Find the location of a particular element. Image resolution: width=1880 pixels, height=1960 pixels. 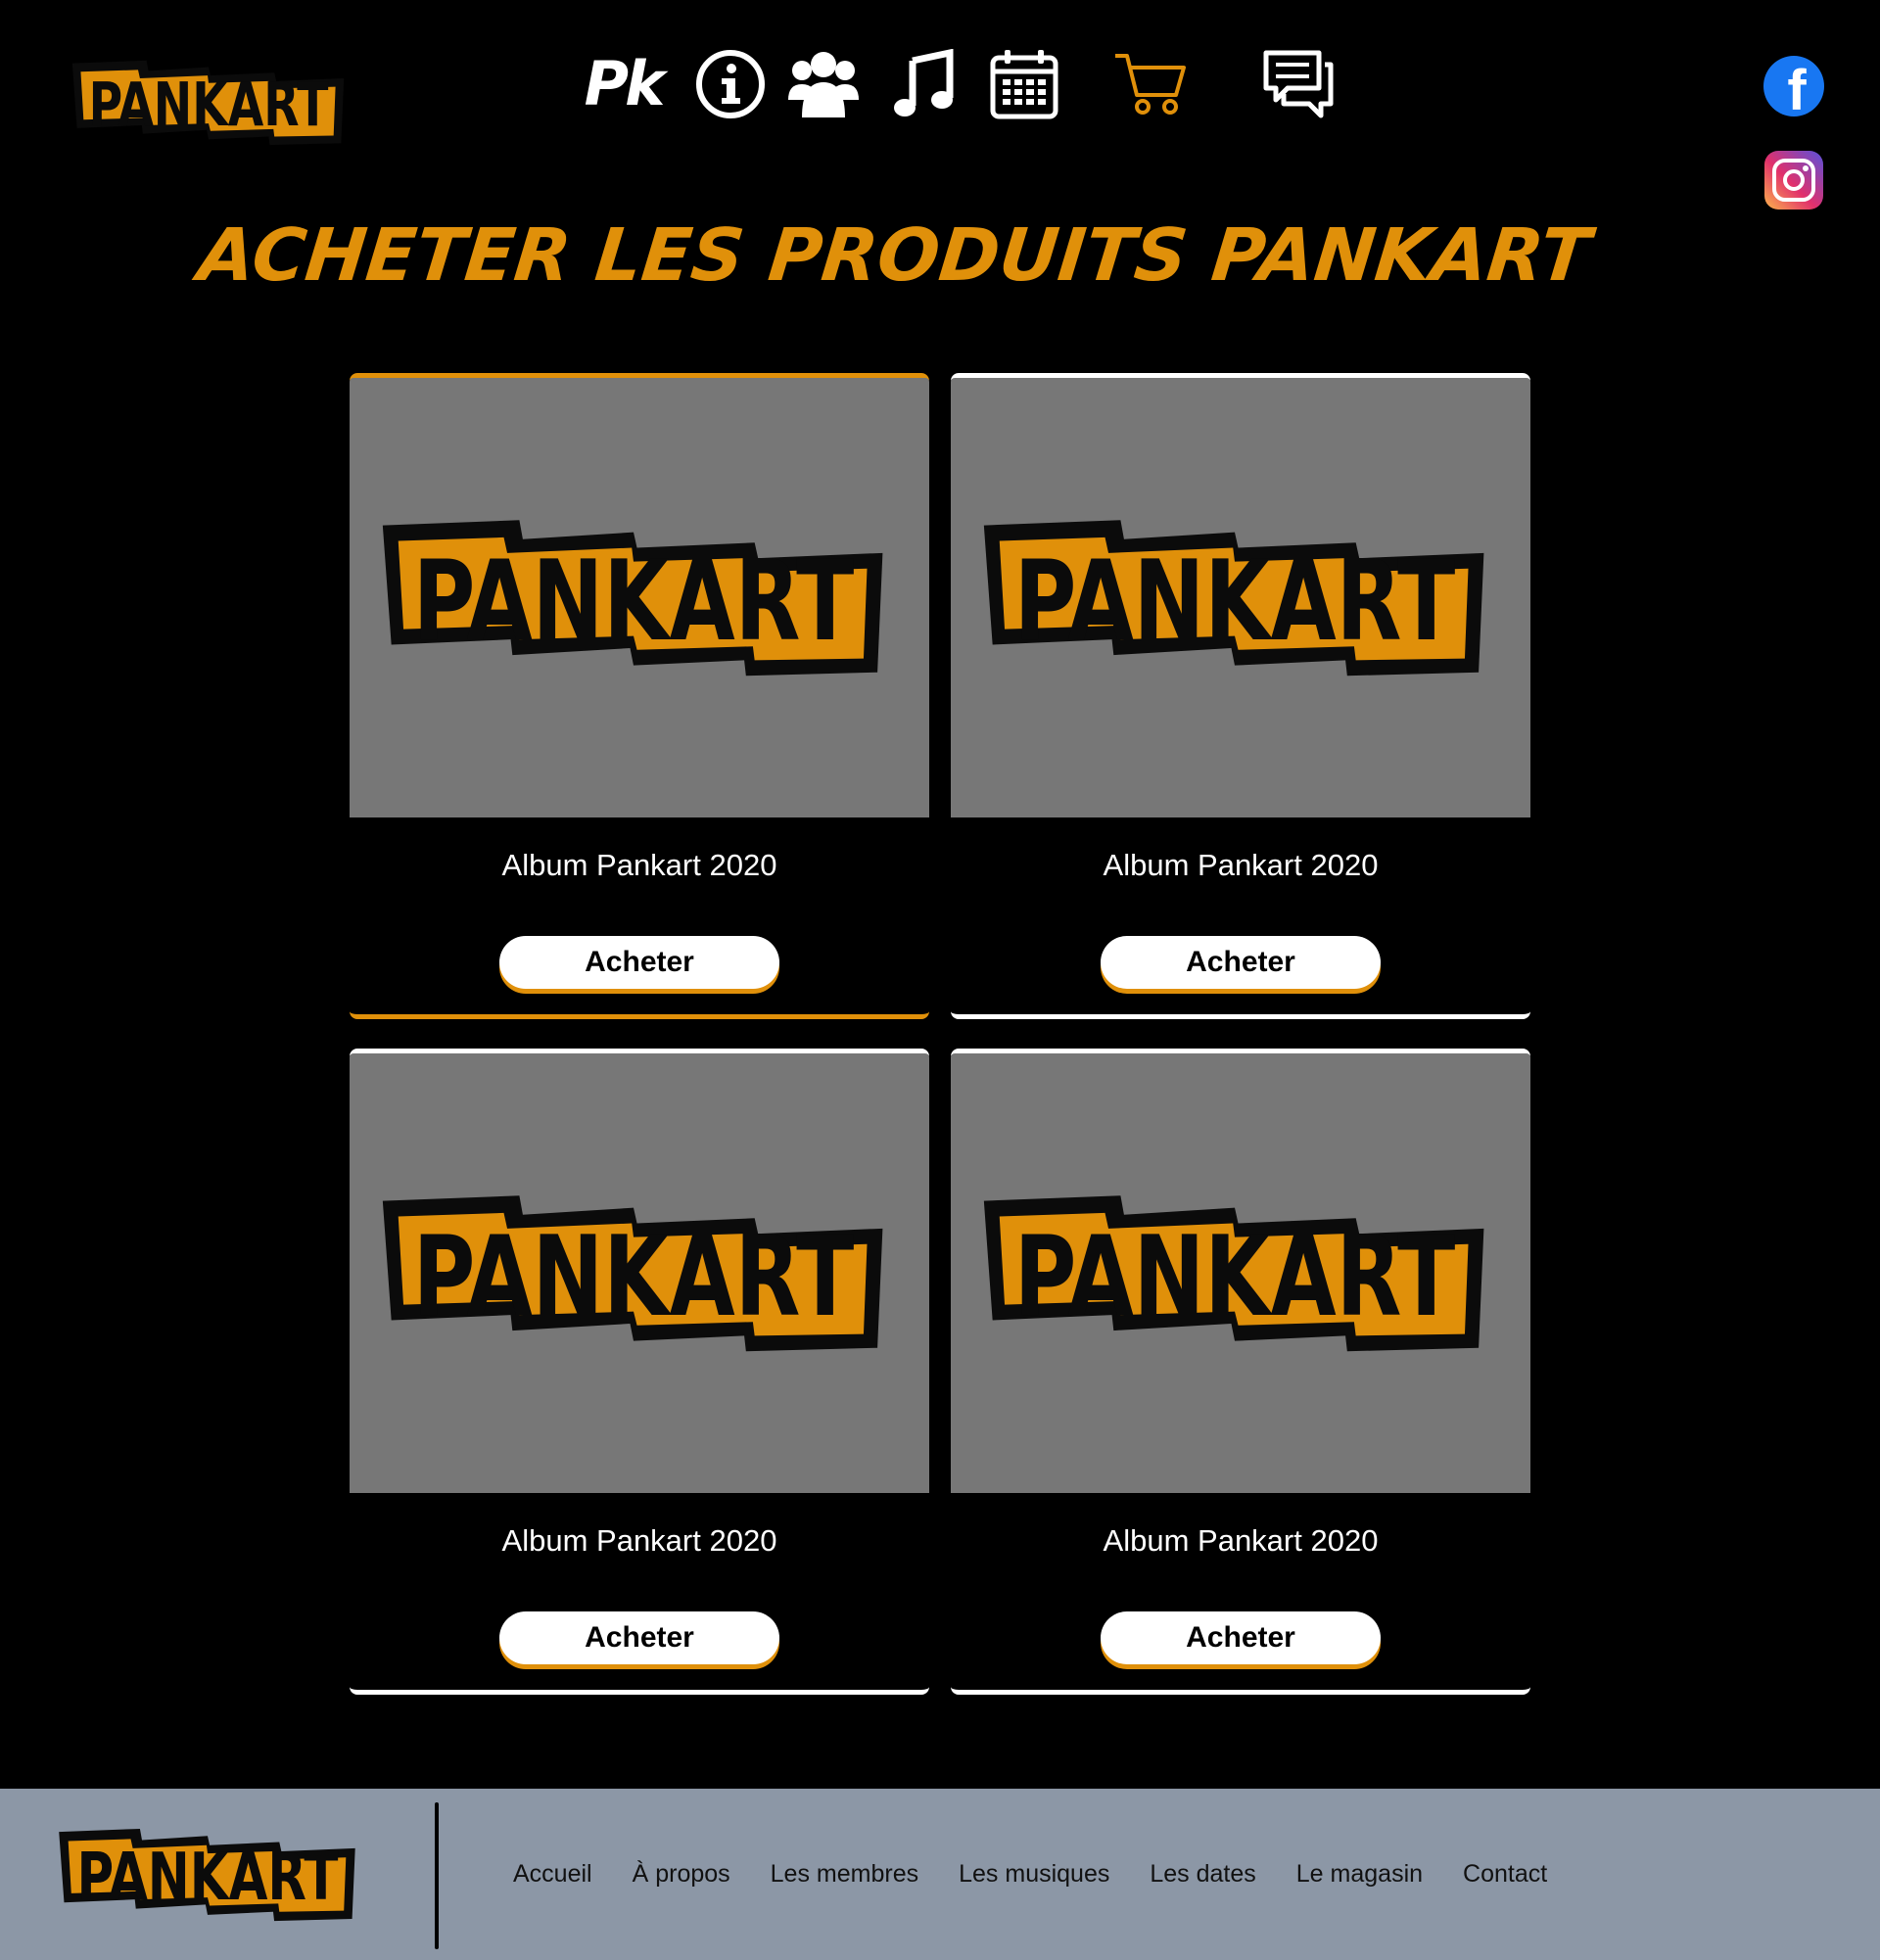

nav-home: Pk is located at coordinates (625, 84).